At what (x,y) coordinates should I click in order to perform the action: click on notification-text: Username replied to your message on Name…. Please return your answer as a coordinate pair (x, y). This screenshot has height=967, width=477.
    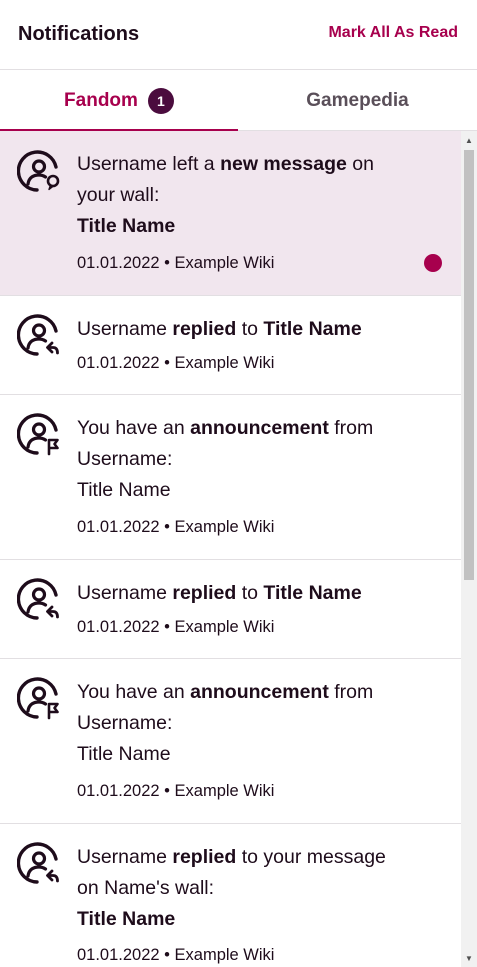
    Looking at the image, I should click on (231, 888).